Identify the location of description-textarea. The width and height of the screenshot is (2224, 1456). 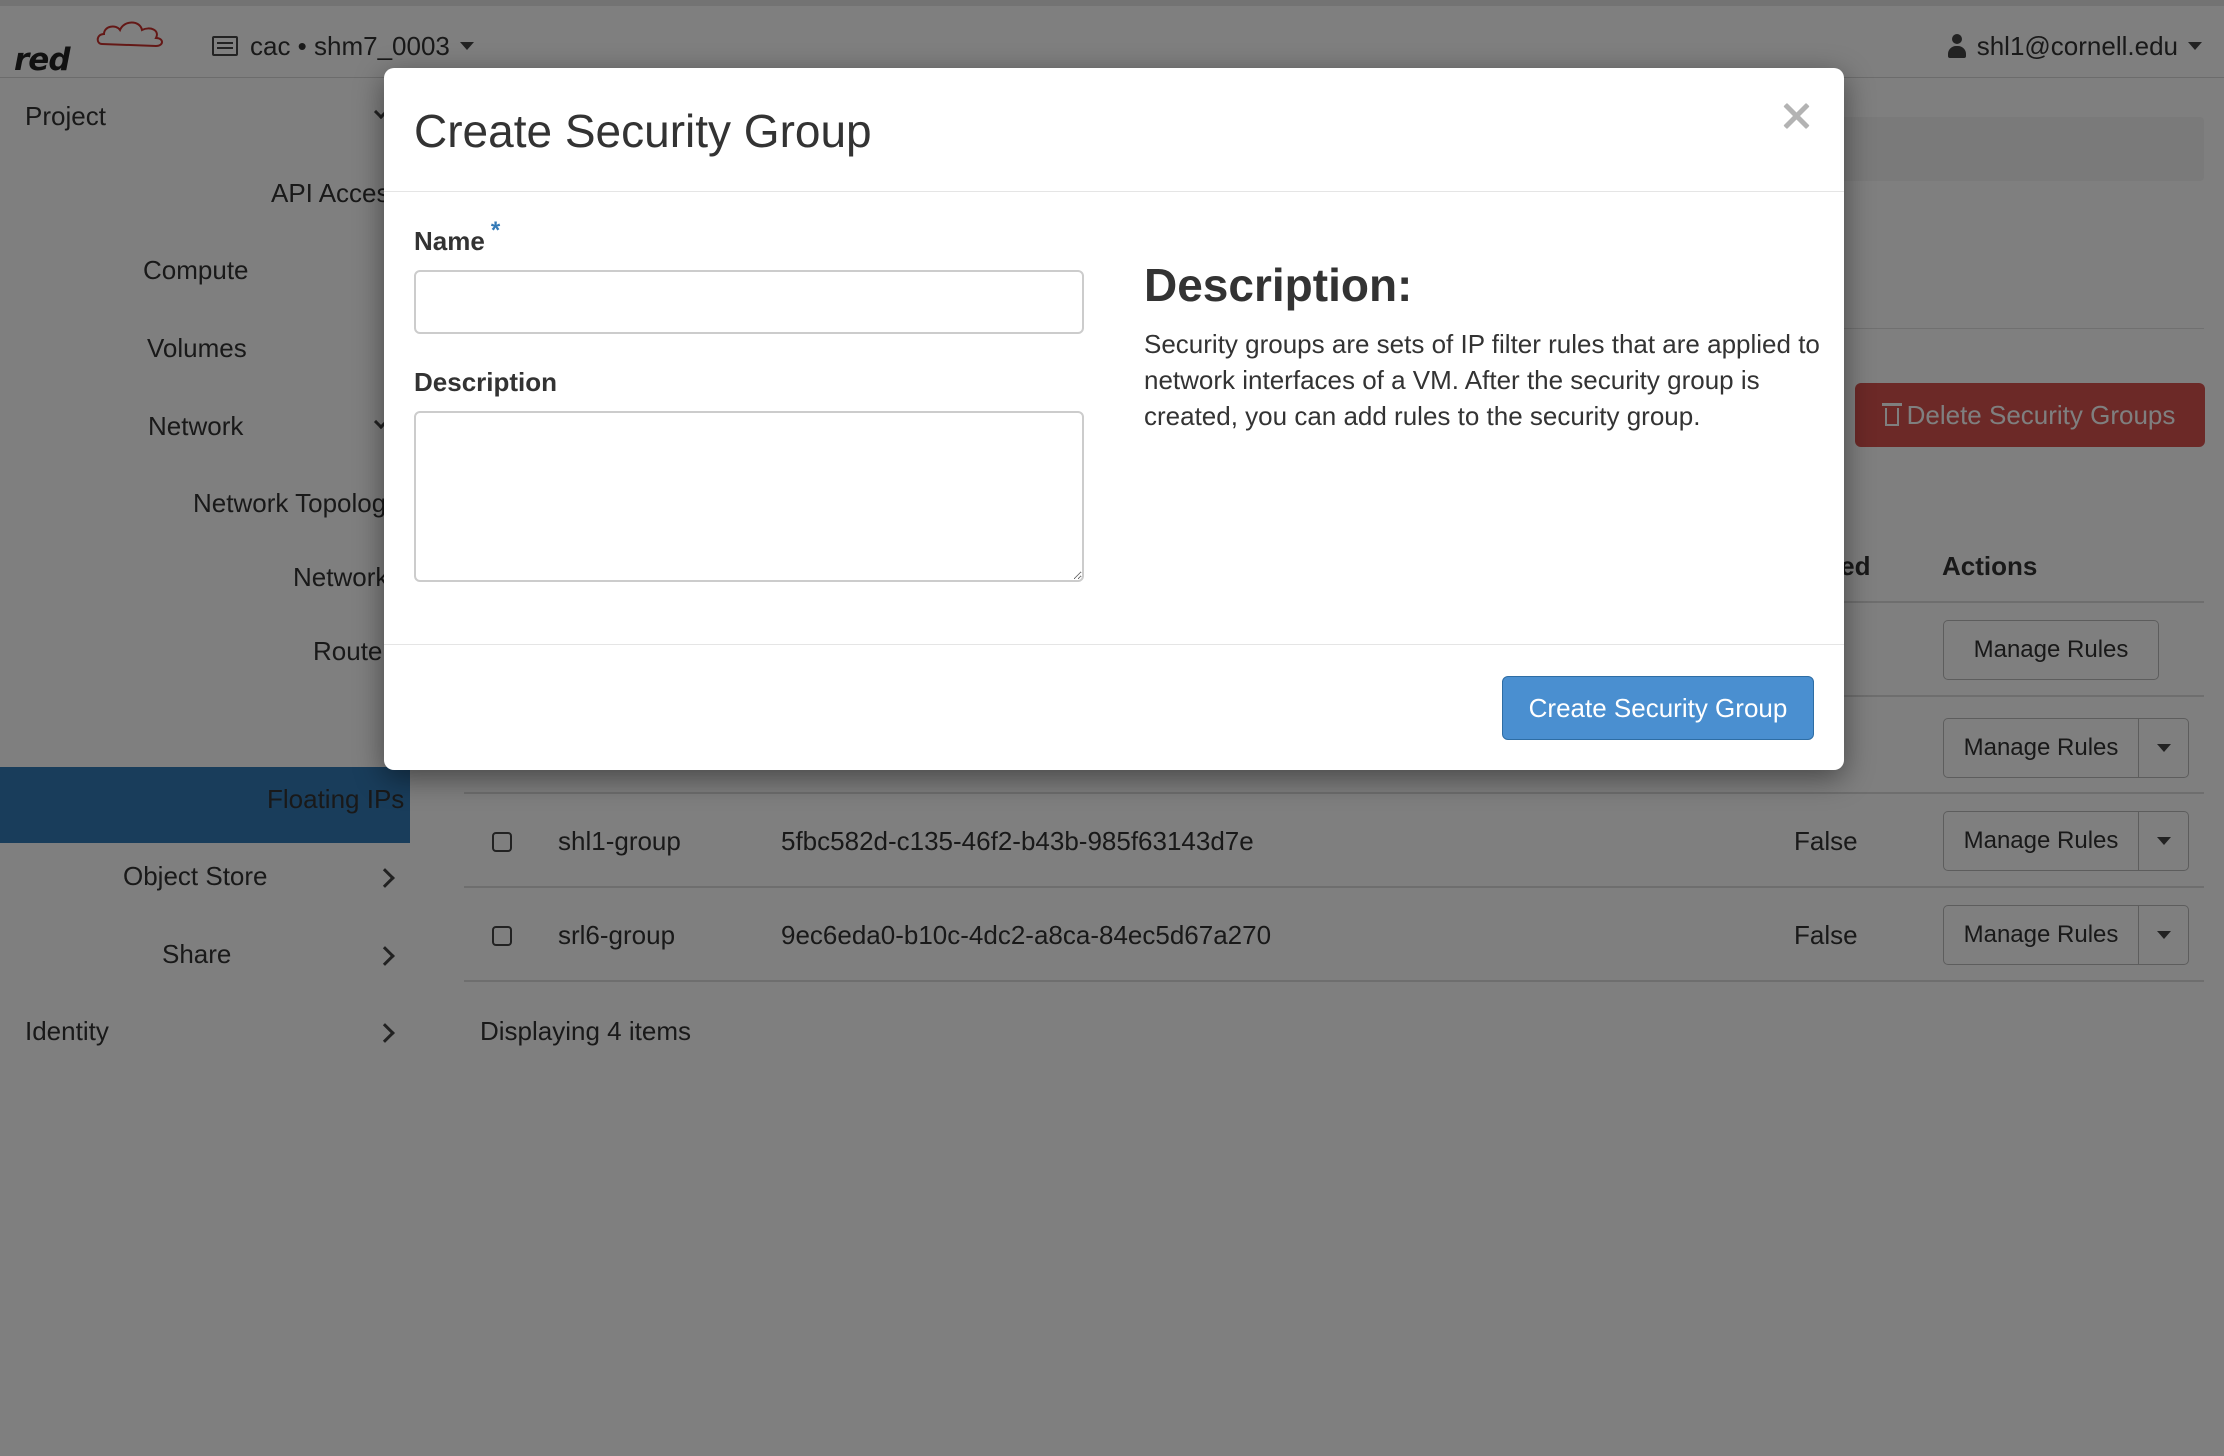
(749, 496).